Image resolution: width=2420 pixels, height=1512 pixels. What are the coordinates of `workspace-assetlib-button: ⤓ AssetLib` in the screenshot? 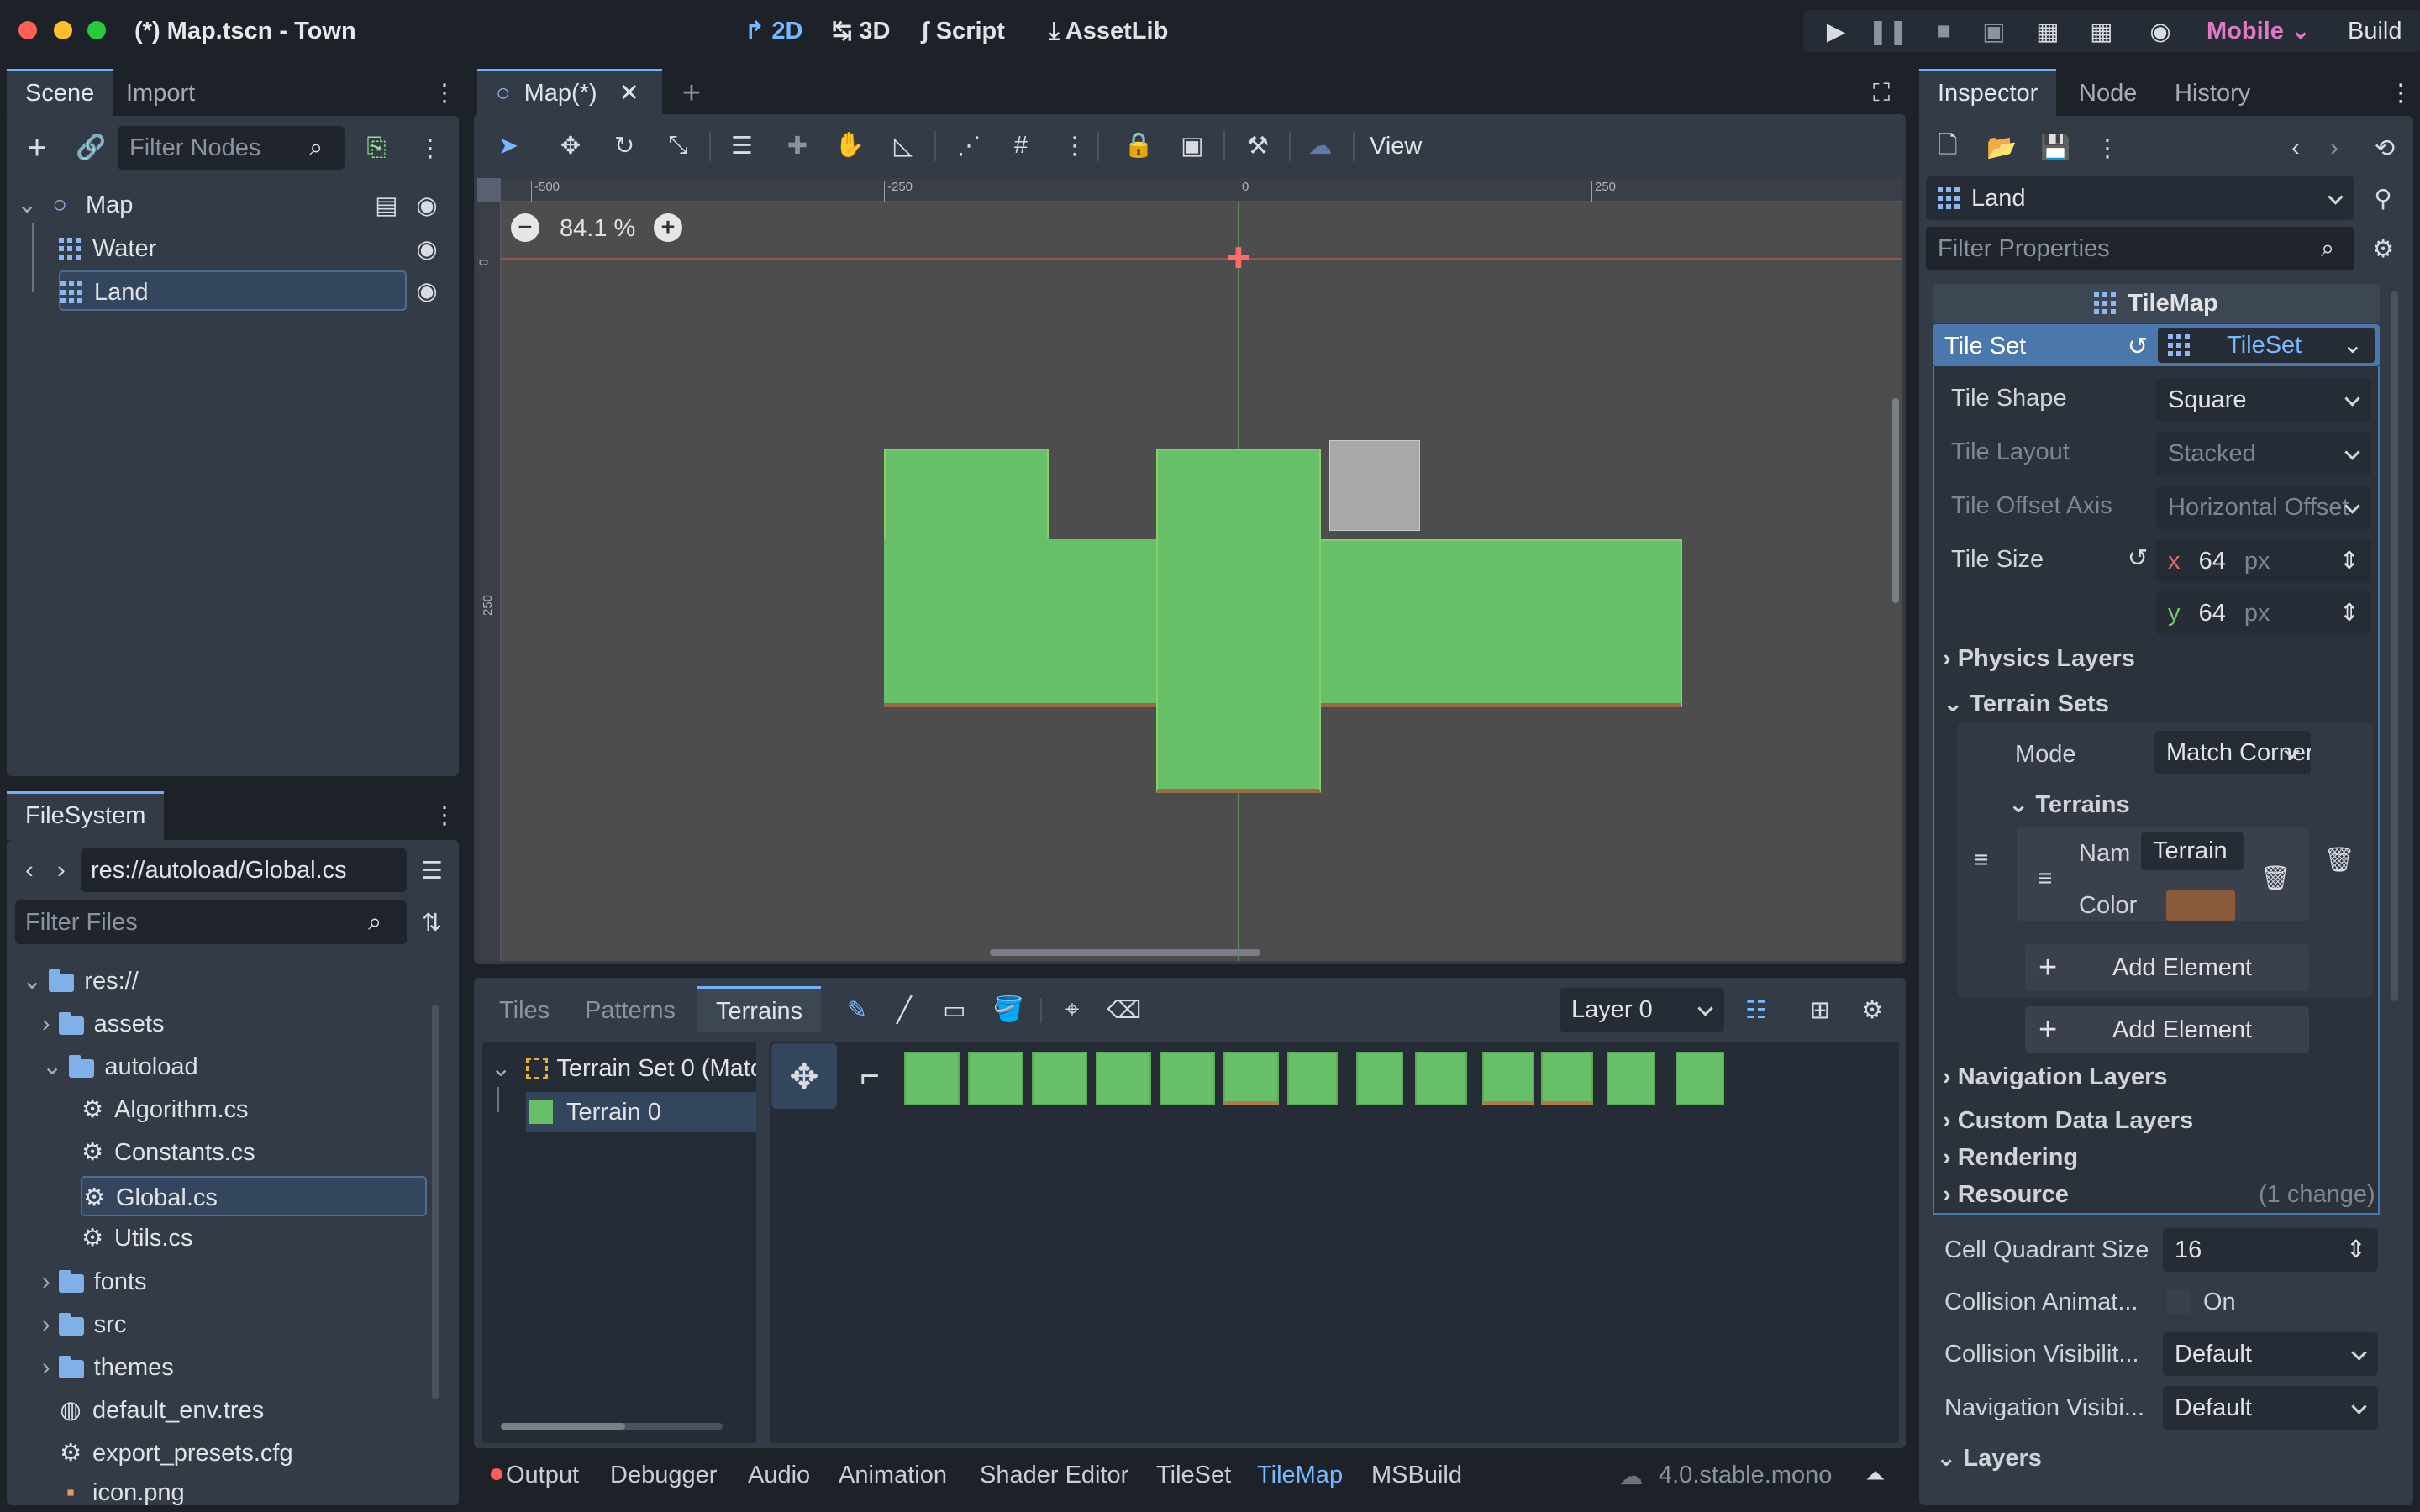 It's located at (1108, 31).